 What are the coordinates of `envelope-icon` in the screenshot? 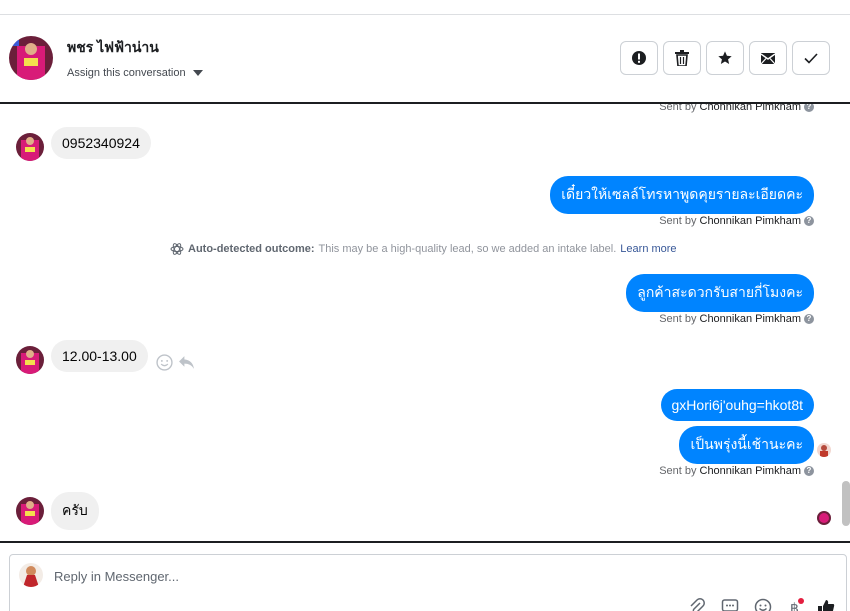 It's located at (768, 59).